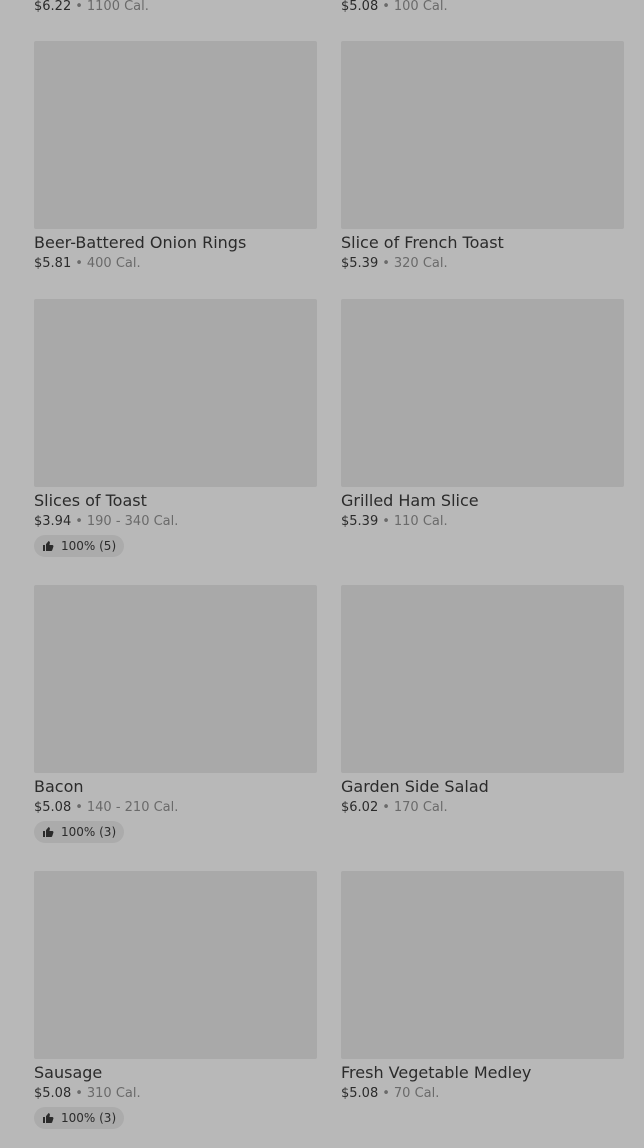 The image size is (644, 1148). I want to click on menu-item-meta: $5.08 • 140 - 210 Cal., so click(175, 808).